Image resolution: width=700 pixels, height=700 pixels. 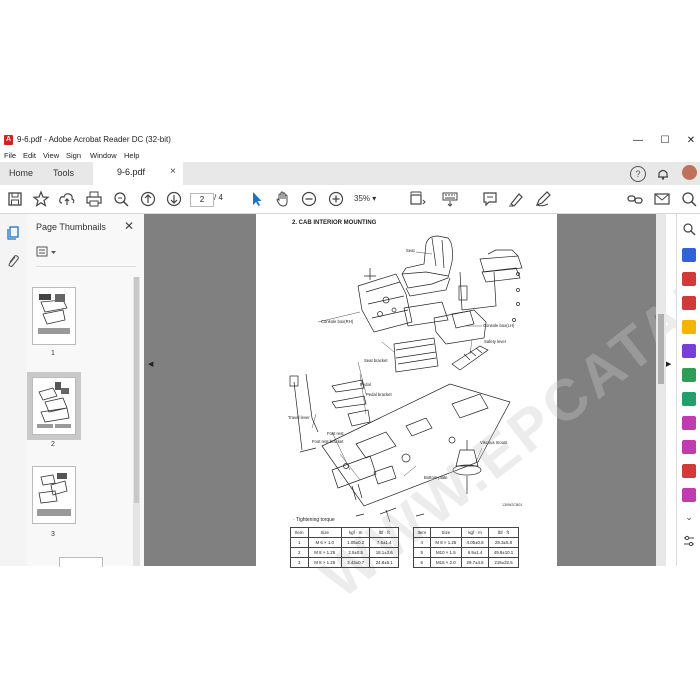 I want to click on sign-pen-icon, so click(x=543, y=199).